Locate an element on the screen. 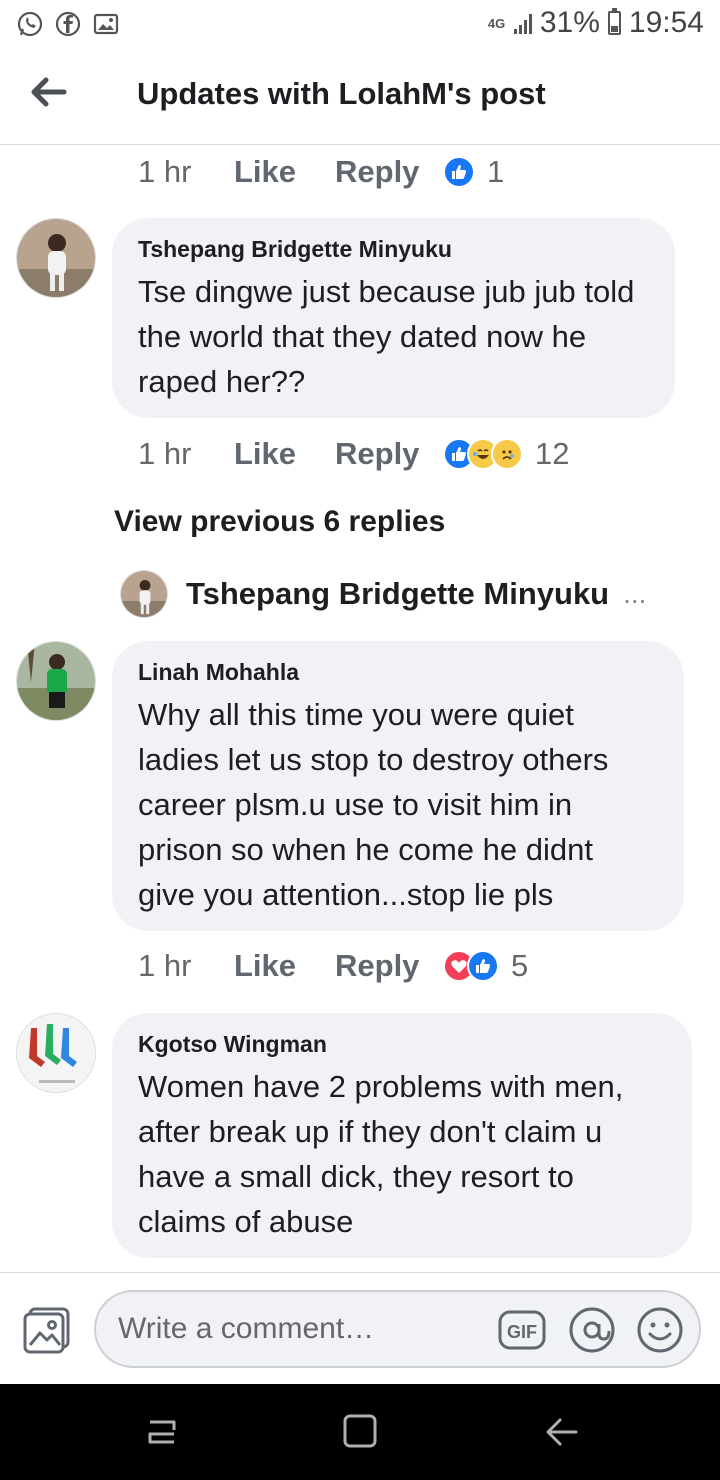 Image resolution: width=720 pixels, height=1480 pixels. reaction-count: 12 is located at coordinates (552, 453).